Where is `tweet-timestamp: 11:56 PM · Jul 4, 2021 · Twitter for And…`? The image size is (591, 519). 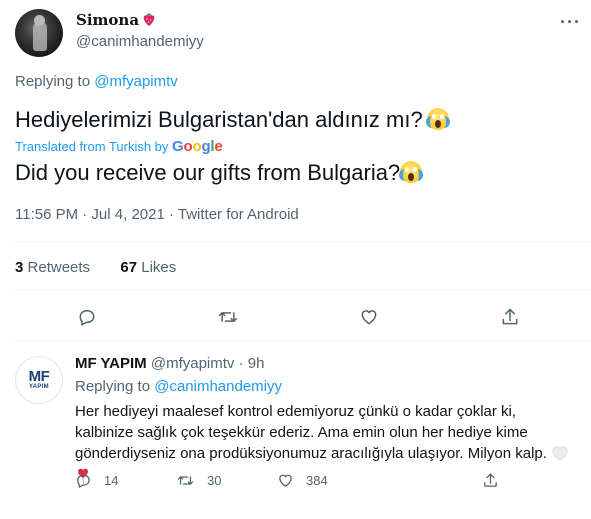
tweet-timestamp: 11:56 PM · Jul 4, 2021 · Twitter for And… is located at coordinates (157, 214).